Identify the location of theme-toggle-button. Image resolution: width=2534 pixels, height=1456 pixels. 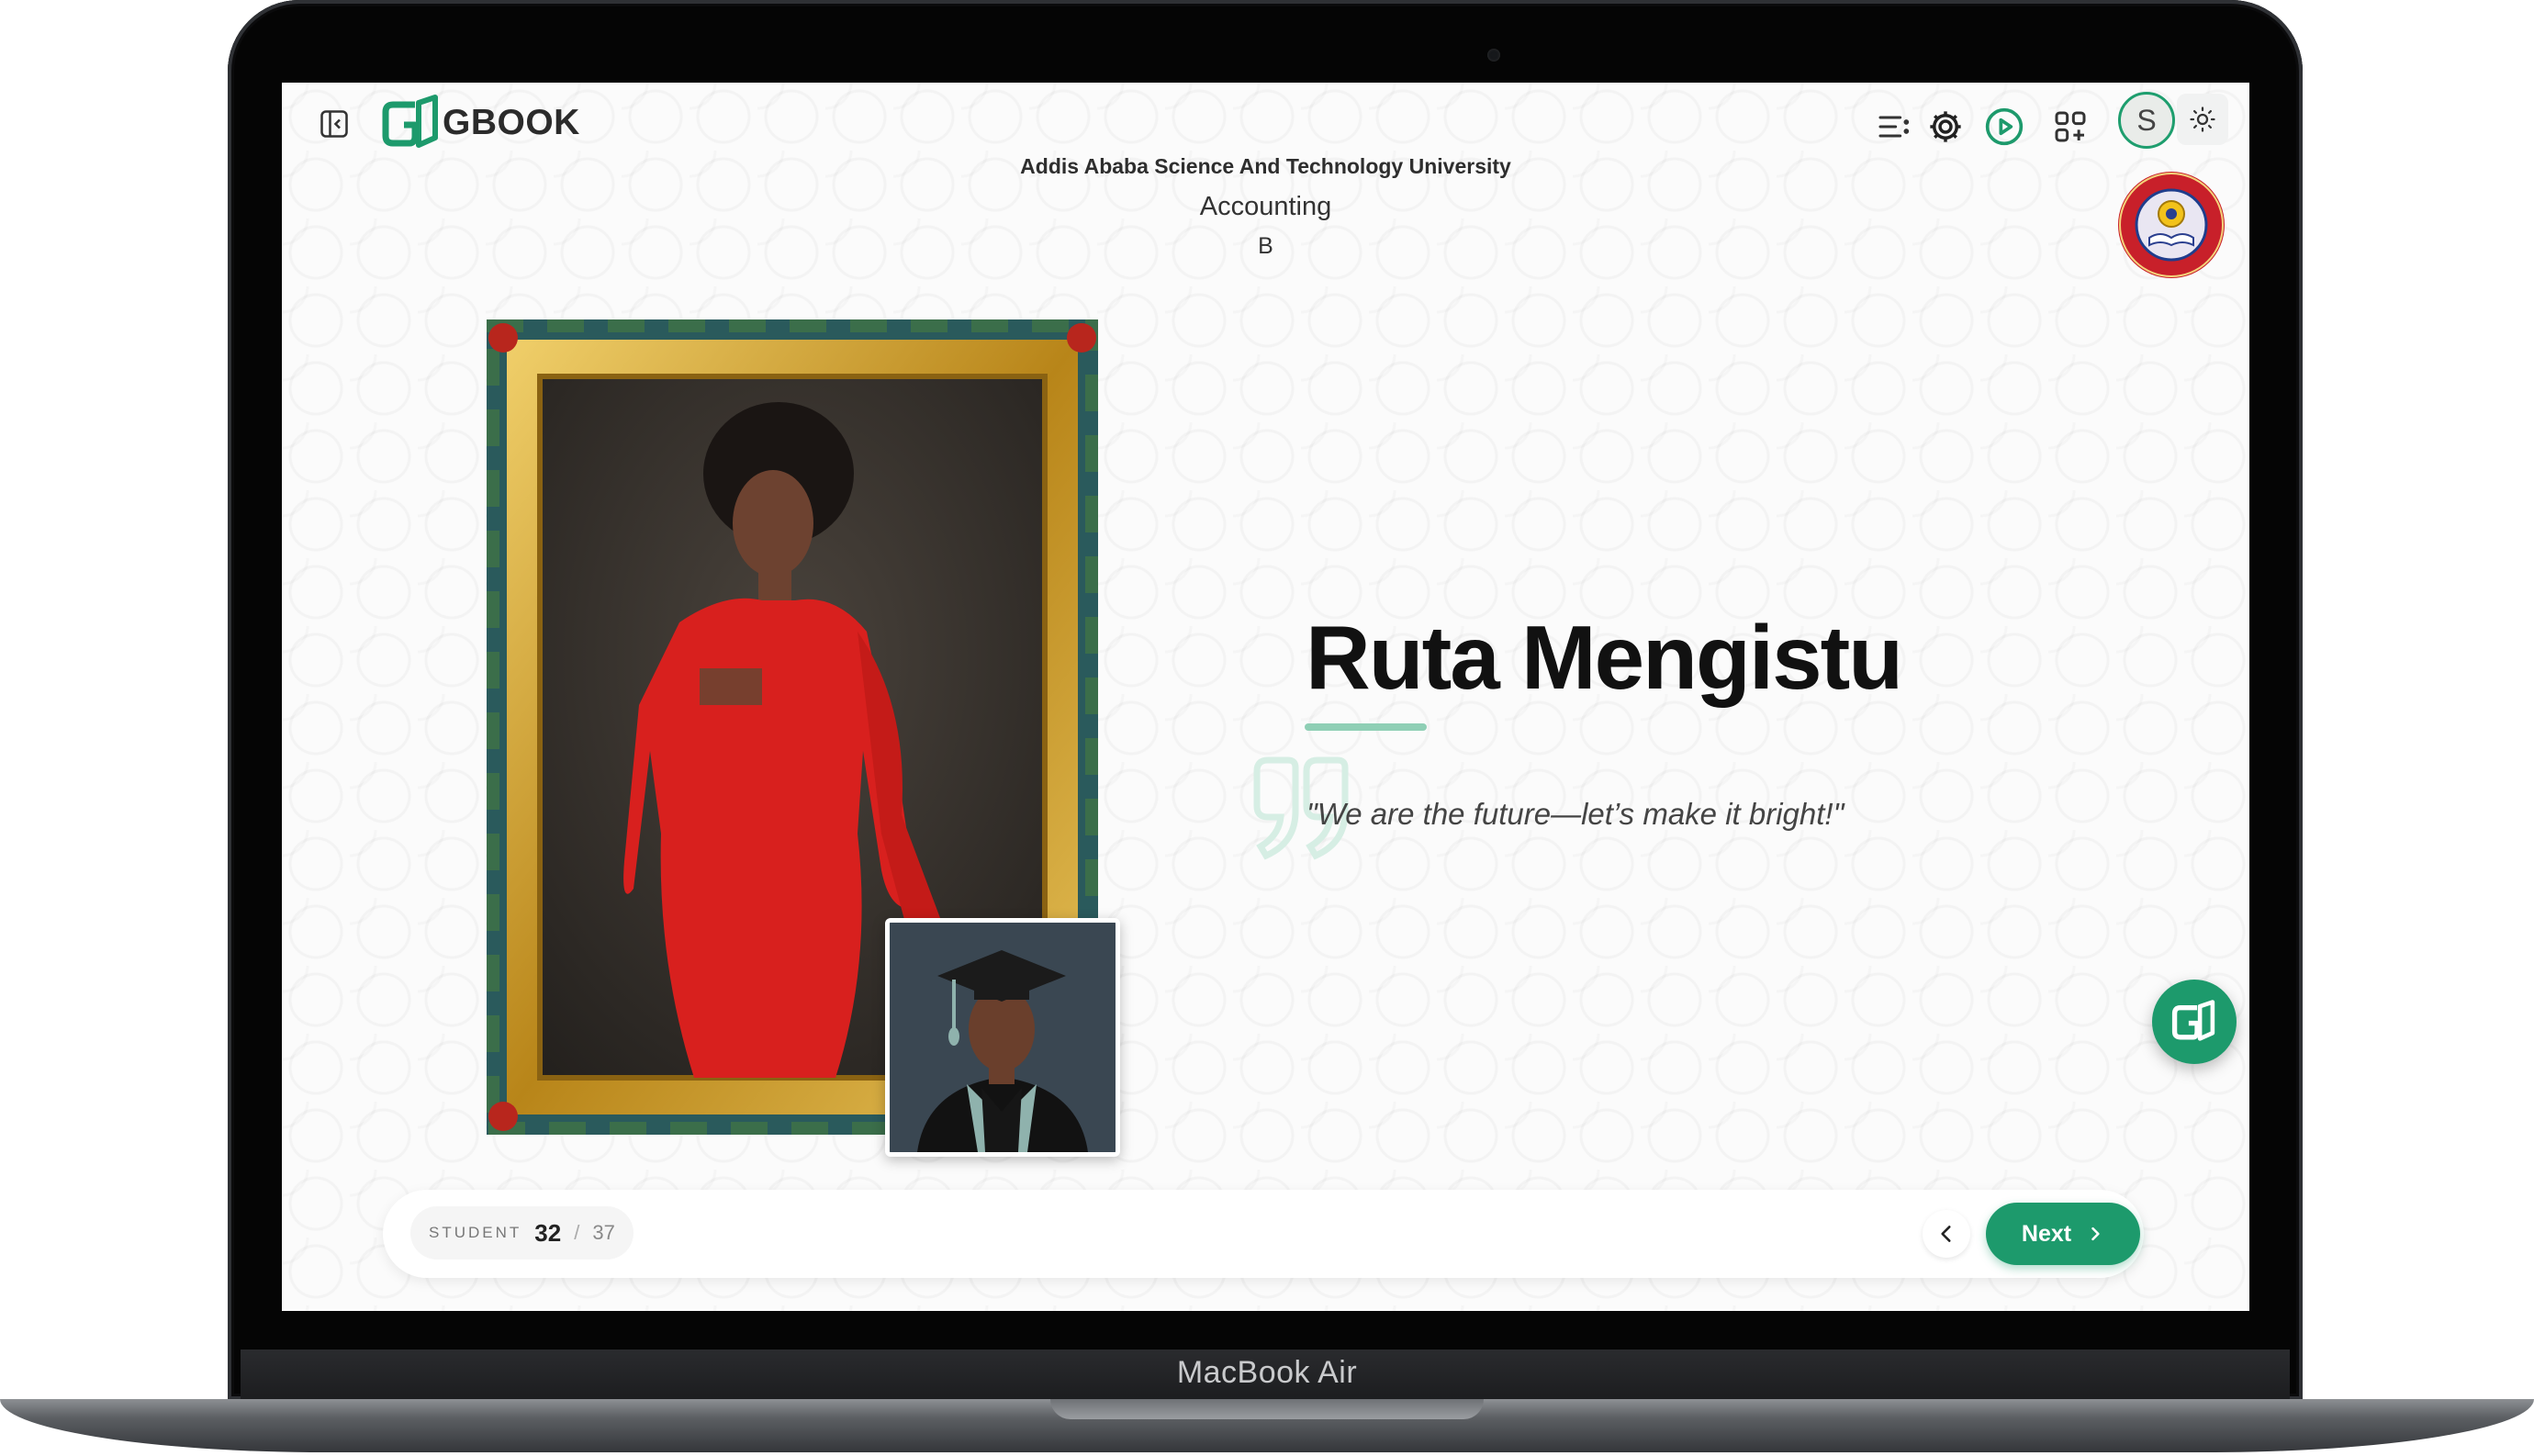
(2202, 119).